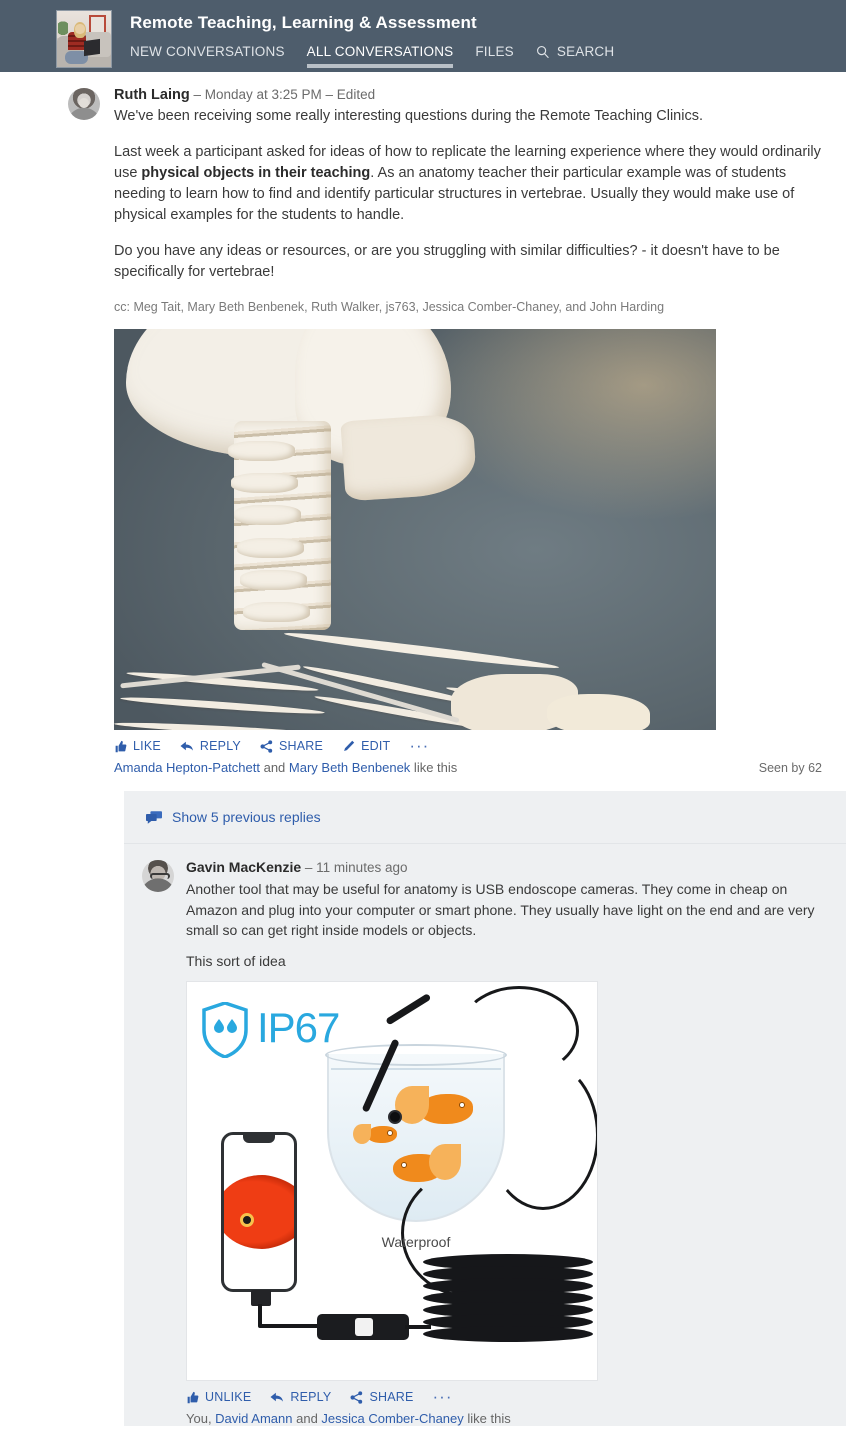  I want to click on group-avatar, so click(84, 39).